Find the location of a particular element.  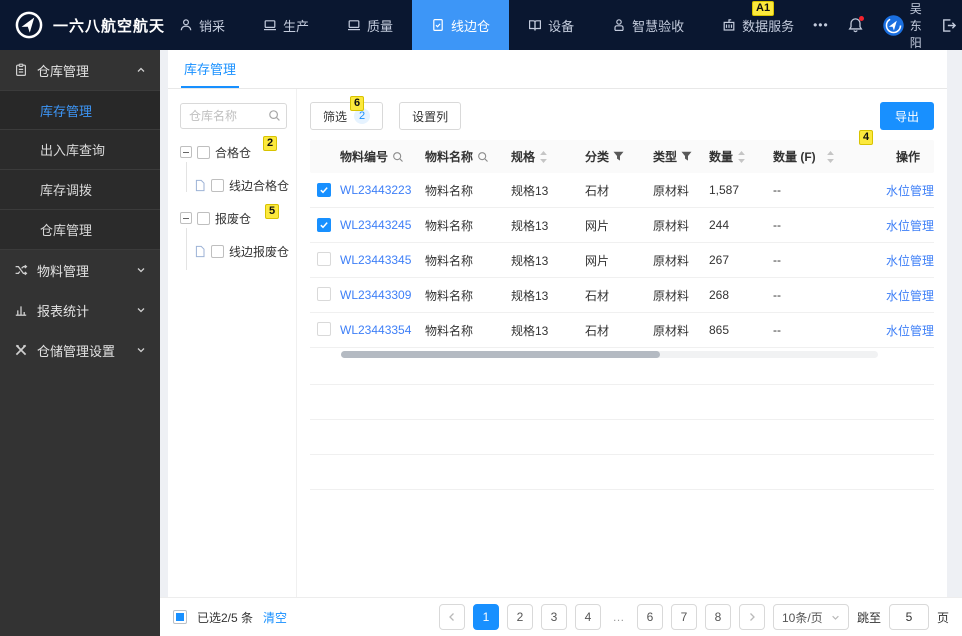

header-category: 分类 is located at coordinates (619, 156).